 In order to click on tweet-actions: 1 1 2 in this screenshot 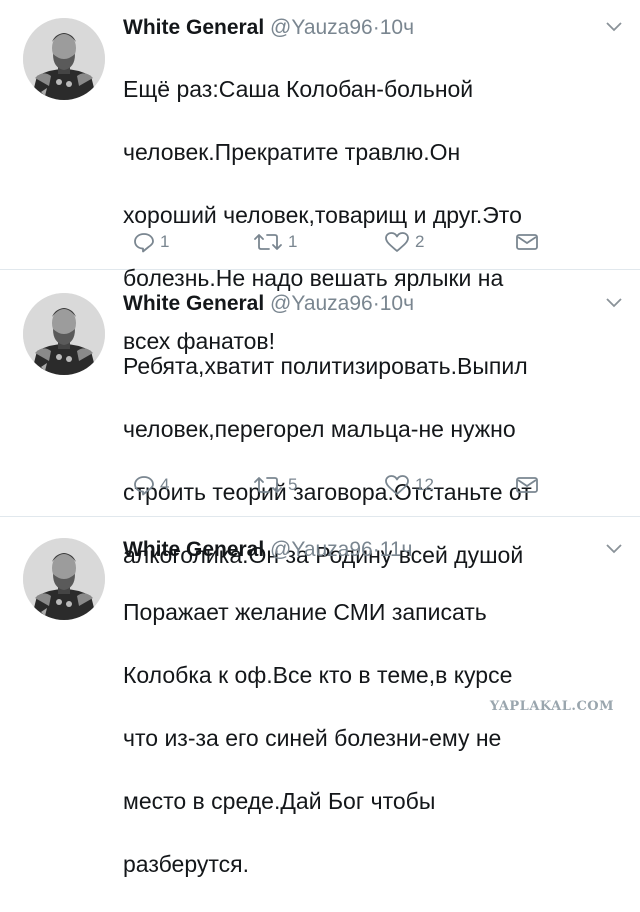, I will do `click(320, 242)`.